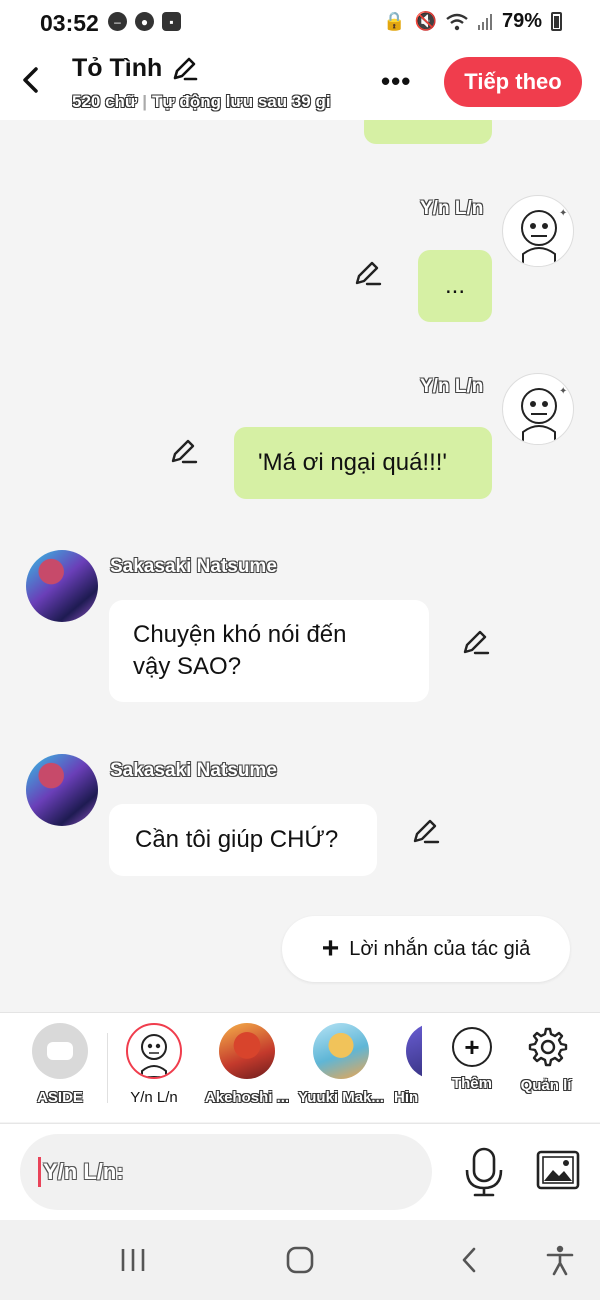 This screenshot has width=600, height=1300. Describe the element at coordinates (484, 1172) in the screenshot. I see `microphone-icon` at that location.